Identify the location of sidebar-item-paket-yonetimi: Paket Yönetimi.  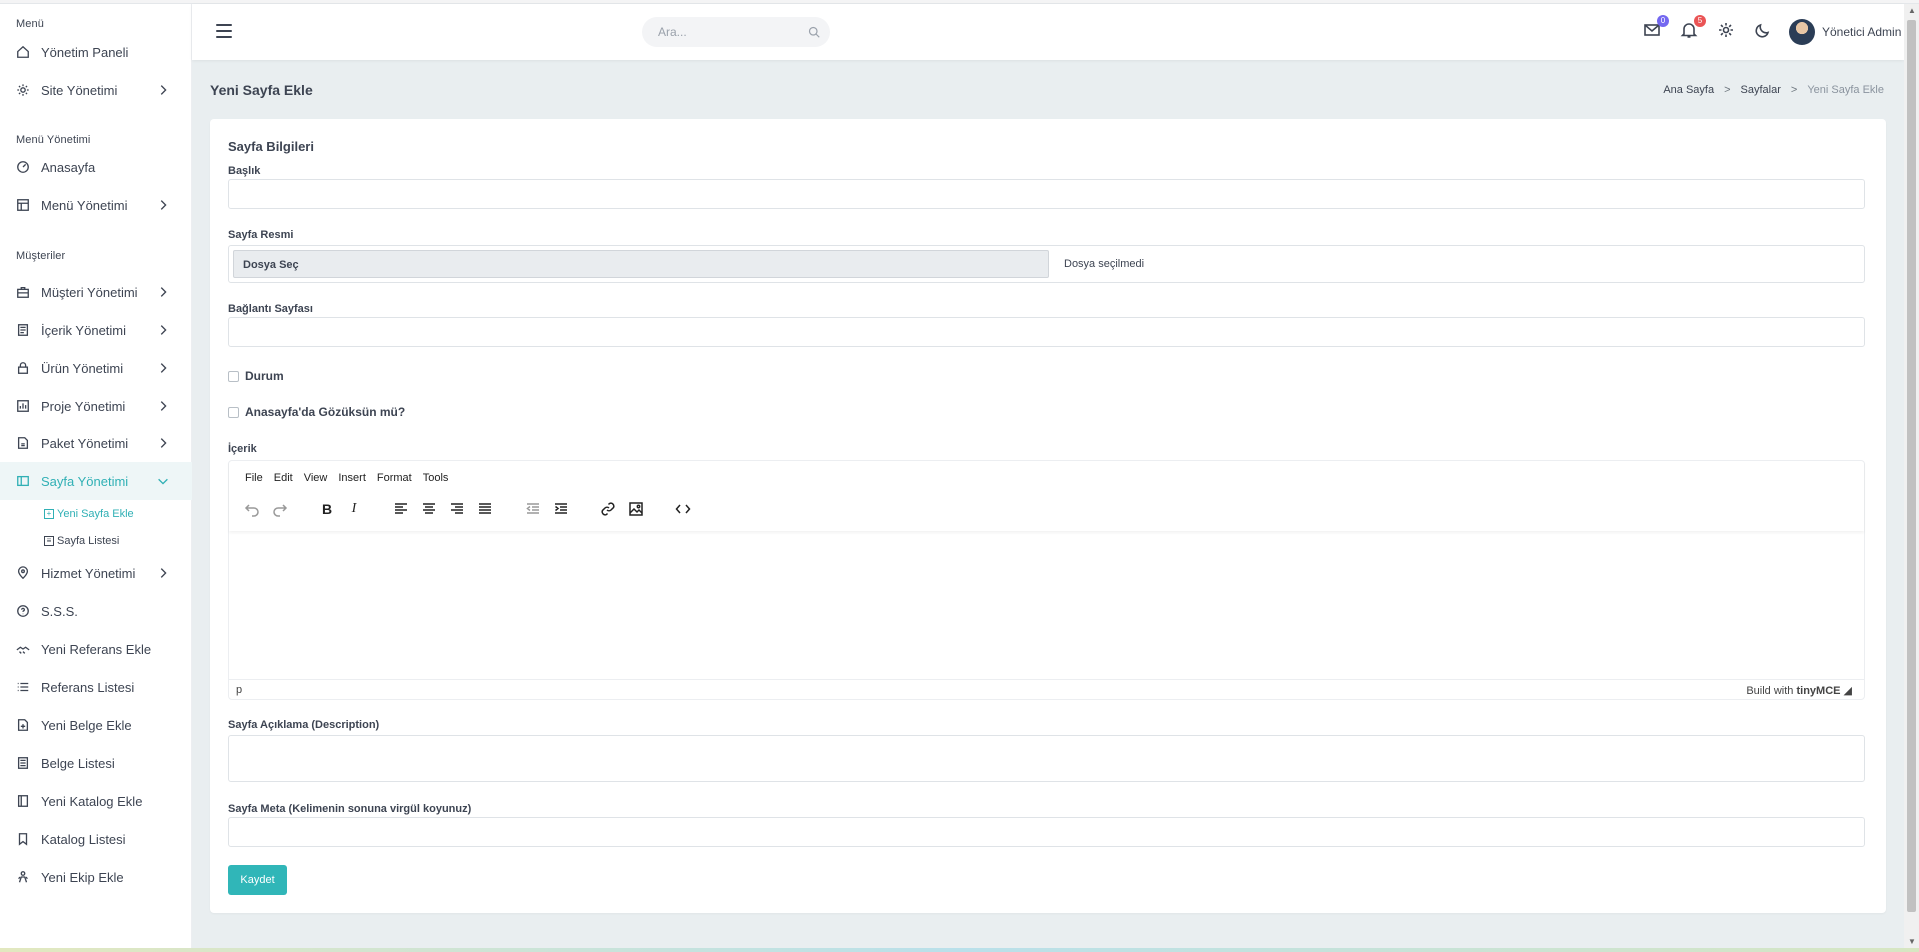
(96, 443).